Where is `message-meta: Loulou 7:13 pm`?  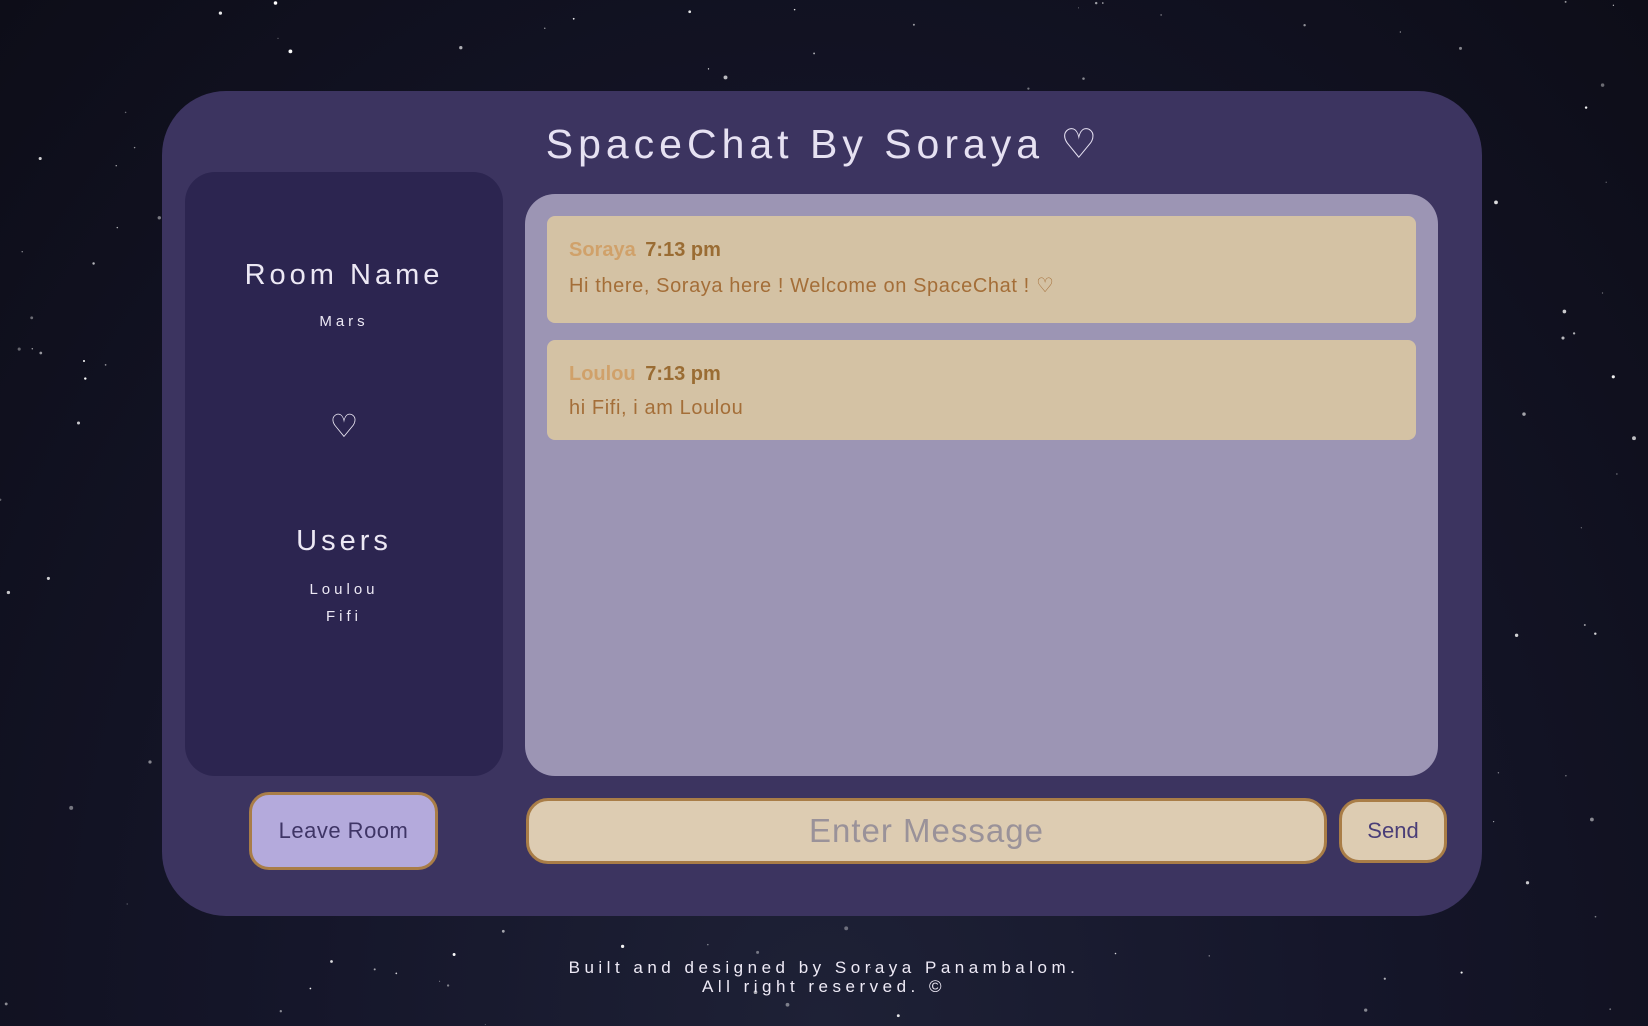
message-meta: Loulou 7:13 pm is located at coordinates (645, 374).